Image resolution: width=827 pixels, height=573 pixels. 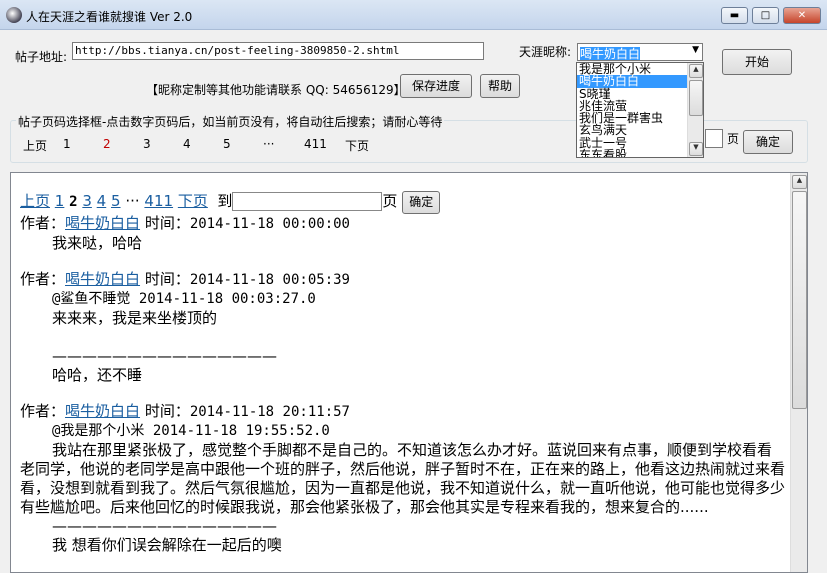 What do you see at coordinates (402, 233) in the screenshot?
I see `post: 作者：喝牛奶白白 时间：2014-11-18 00:00:00 我来哒，哈哈` at bounding box center [402, 233].